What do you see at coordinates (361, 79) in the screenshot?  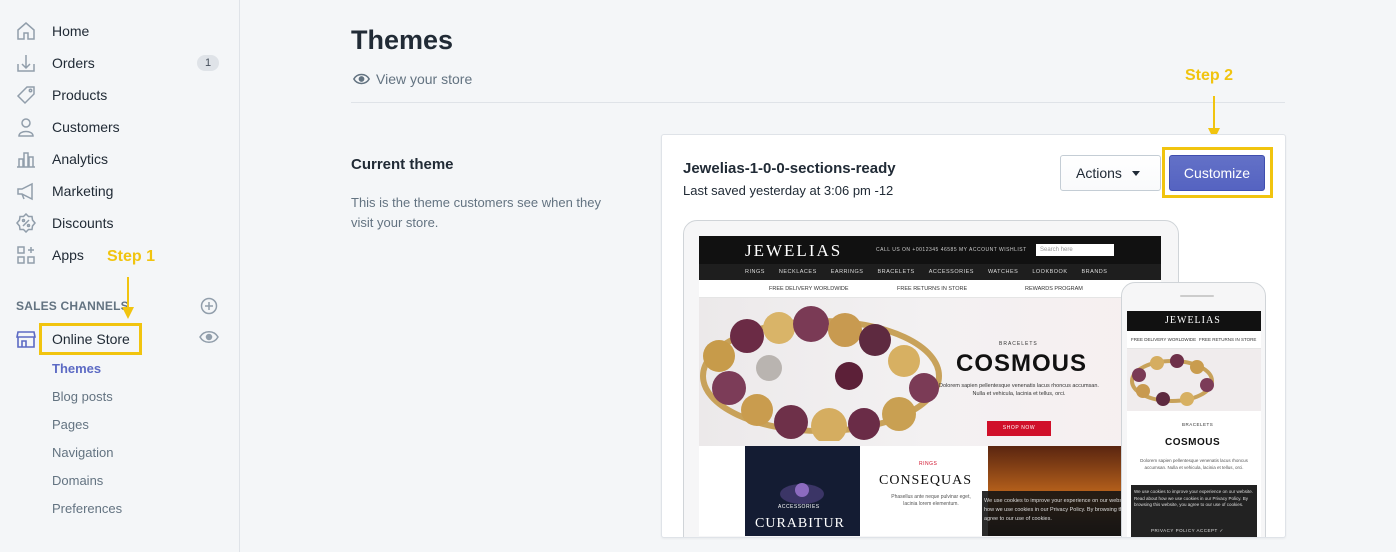 I see `eye-icon` at bounding box center [361, 79].